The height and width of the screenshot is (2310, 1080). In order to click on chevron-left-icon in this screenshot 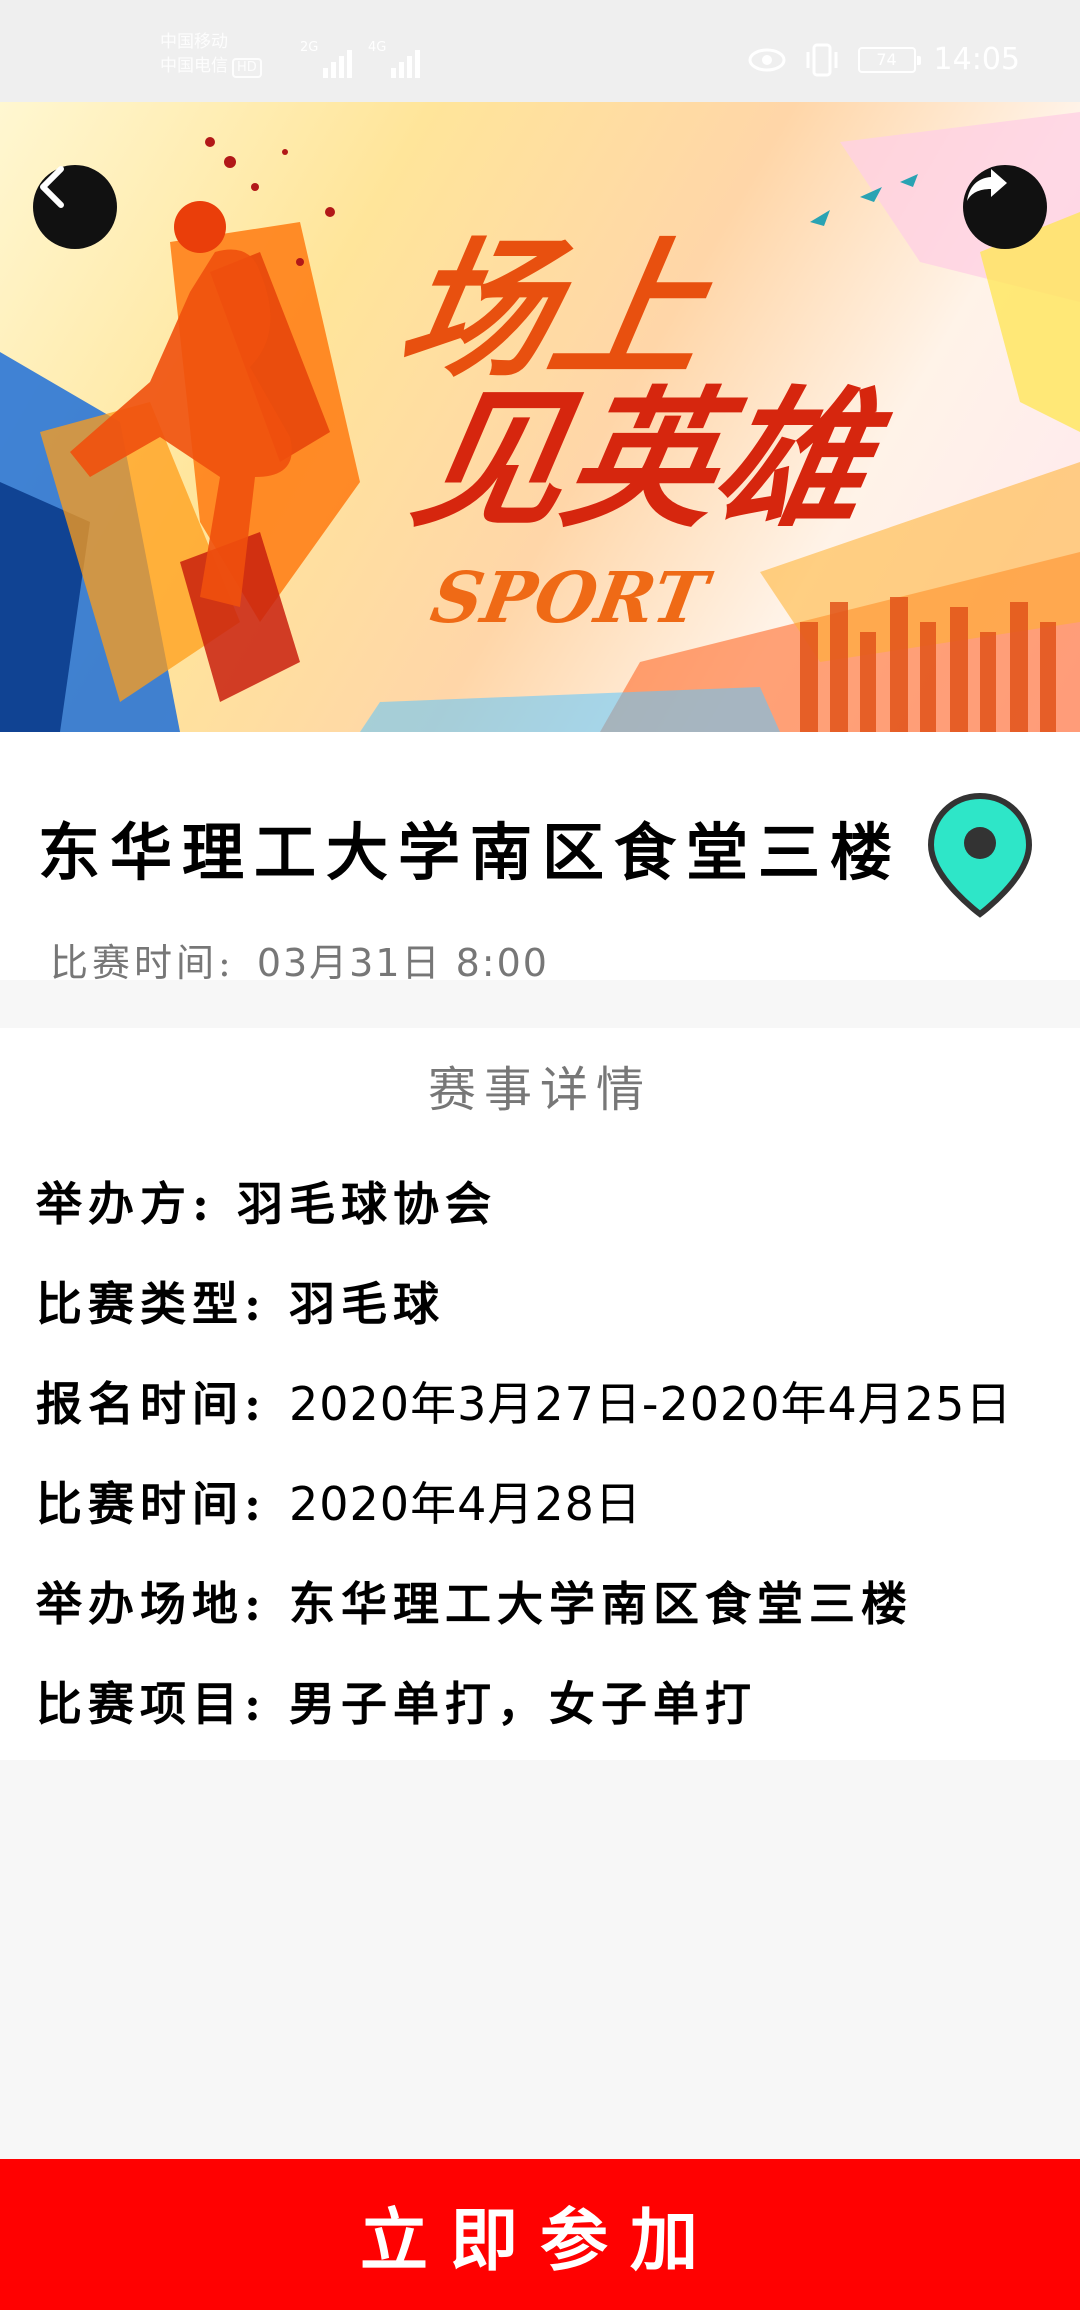, I will do `click(52, 187)`.